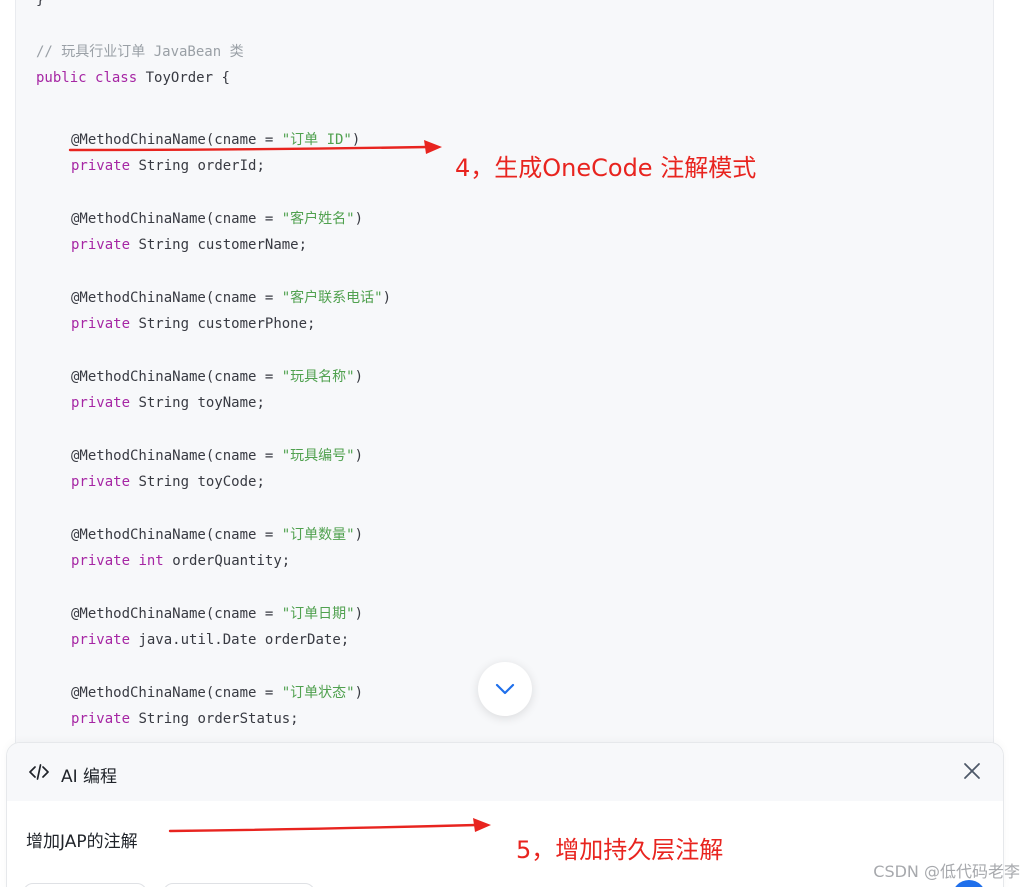 The height and width of the screenshot is (887, 1024). I want to click on arrow-step4, so click(255, 147).